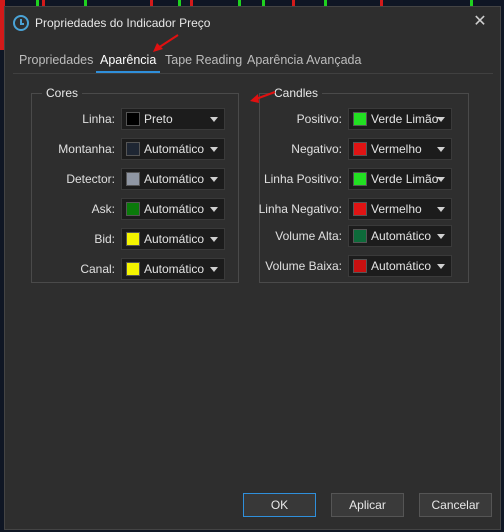 The height and width of the screenshot is (532, 504). I want to click on clock-icon, so click(21, 23).